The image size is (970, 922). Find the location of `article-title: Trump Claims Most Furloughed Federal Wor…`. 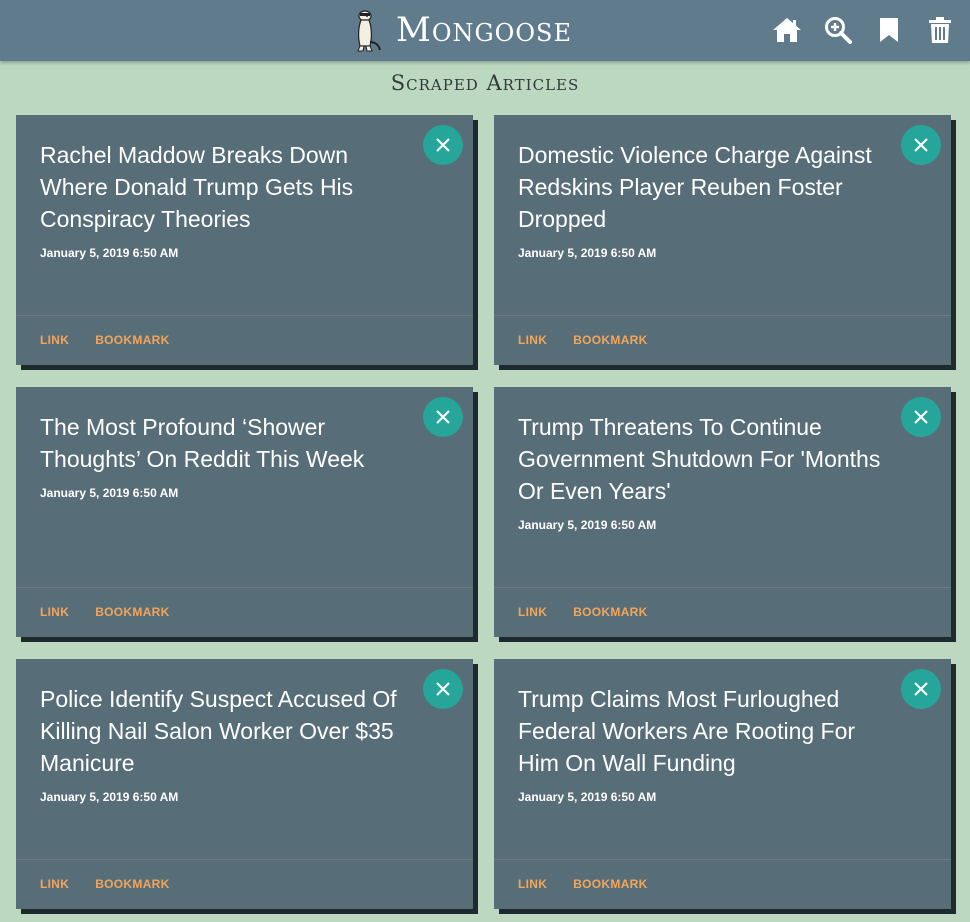

article-title: Trump Claims Most Furloughed Federal Wor… is located at coordinates (687, 731).